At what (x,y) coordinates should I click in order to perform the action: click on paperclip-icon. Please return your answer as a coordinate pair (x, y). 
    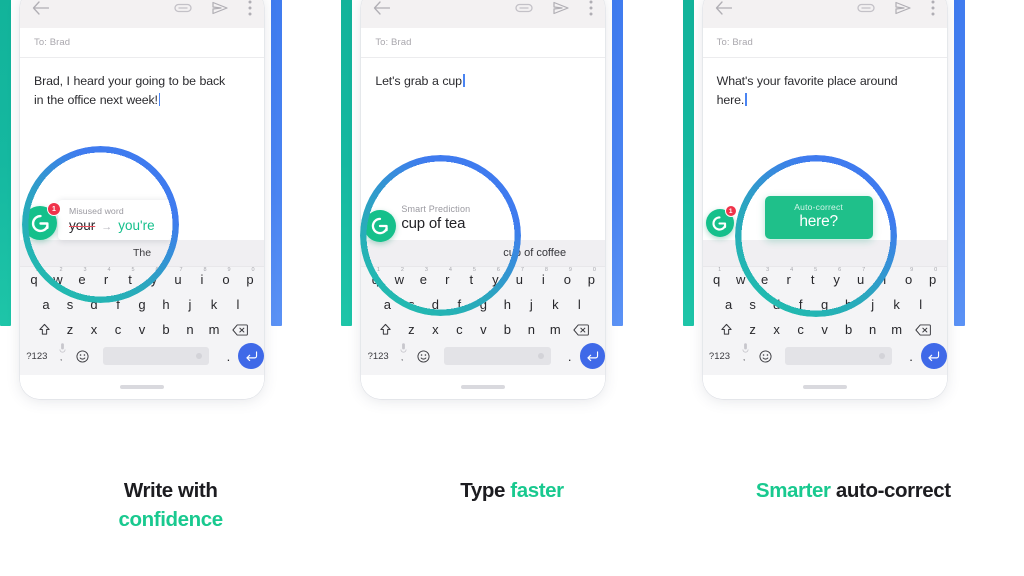
    Looking at the image, I should click on (183, 8).